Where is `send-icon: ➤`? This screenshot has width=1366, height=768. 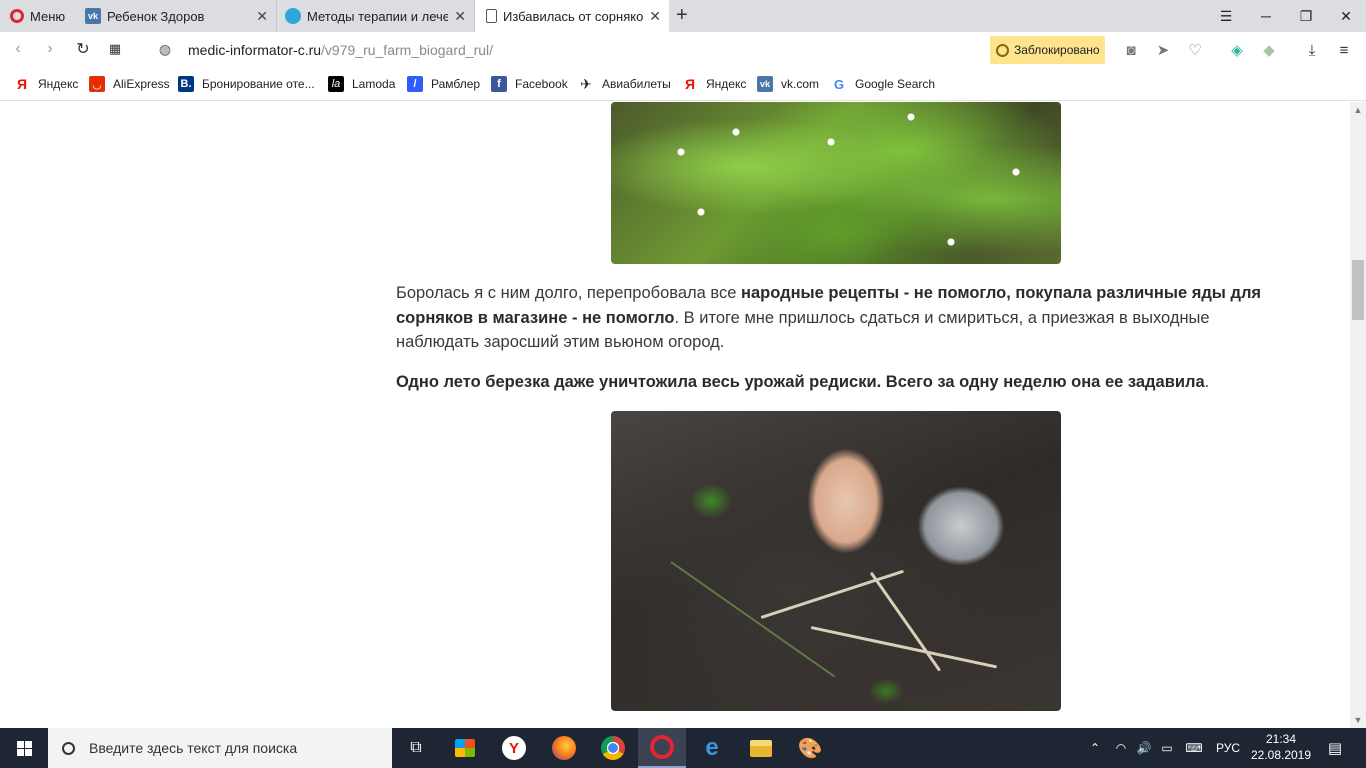 send-icon: ➤ is located at coordinates (1163, 50).